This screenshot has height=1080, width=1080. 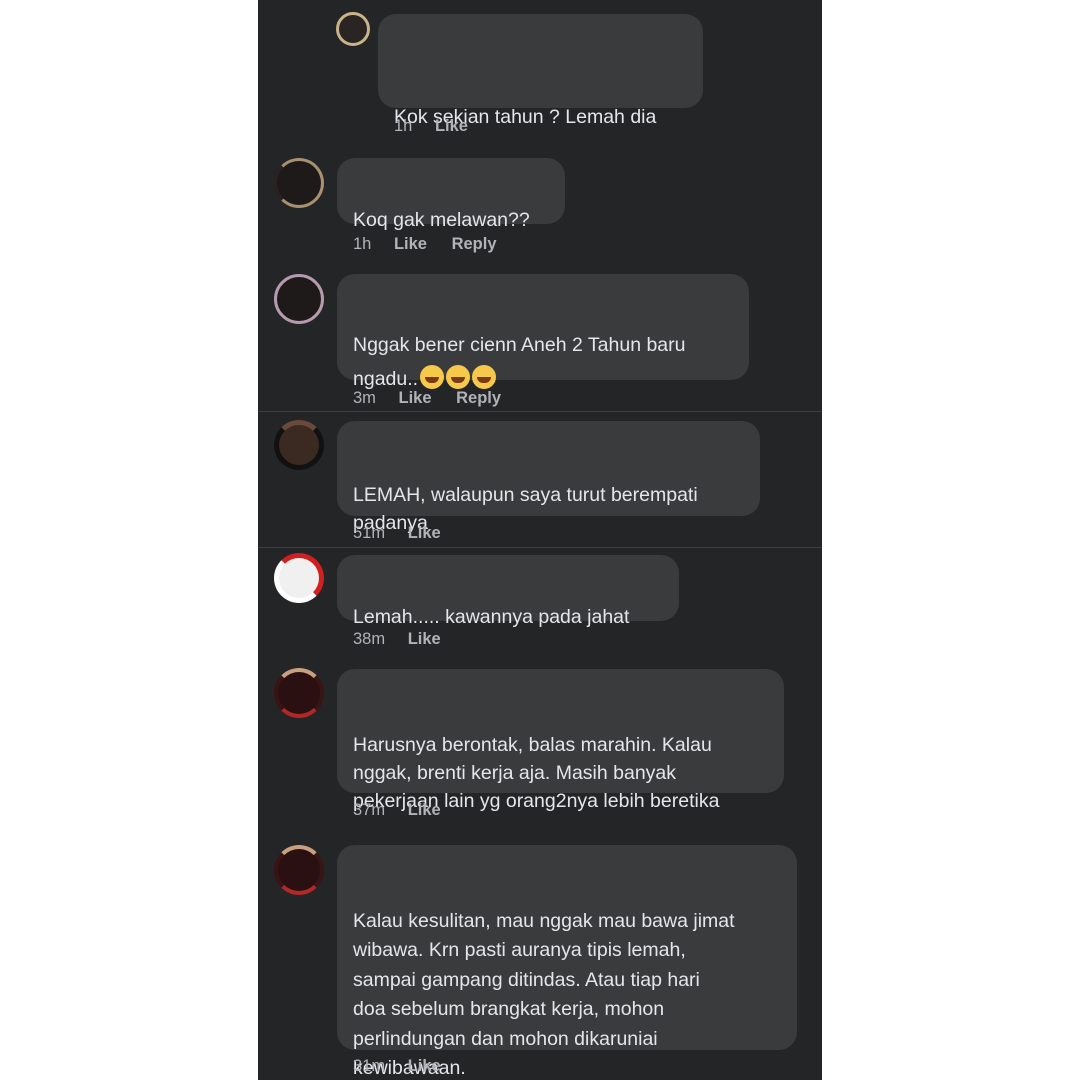 I want to click on comment-bubble: Lemah..... kawannya pada jahat, so click(x=508, y=591).